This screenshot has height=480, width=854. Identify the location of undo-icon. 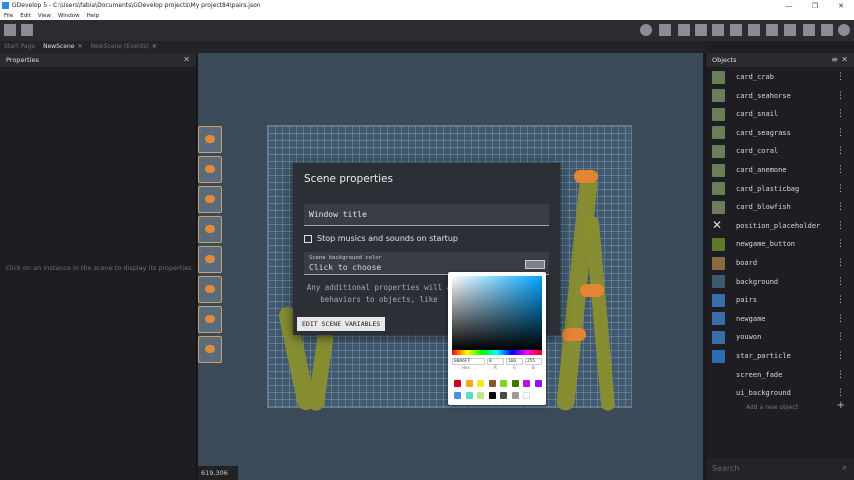
(736, 30).